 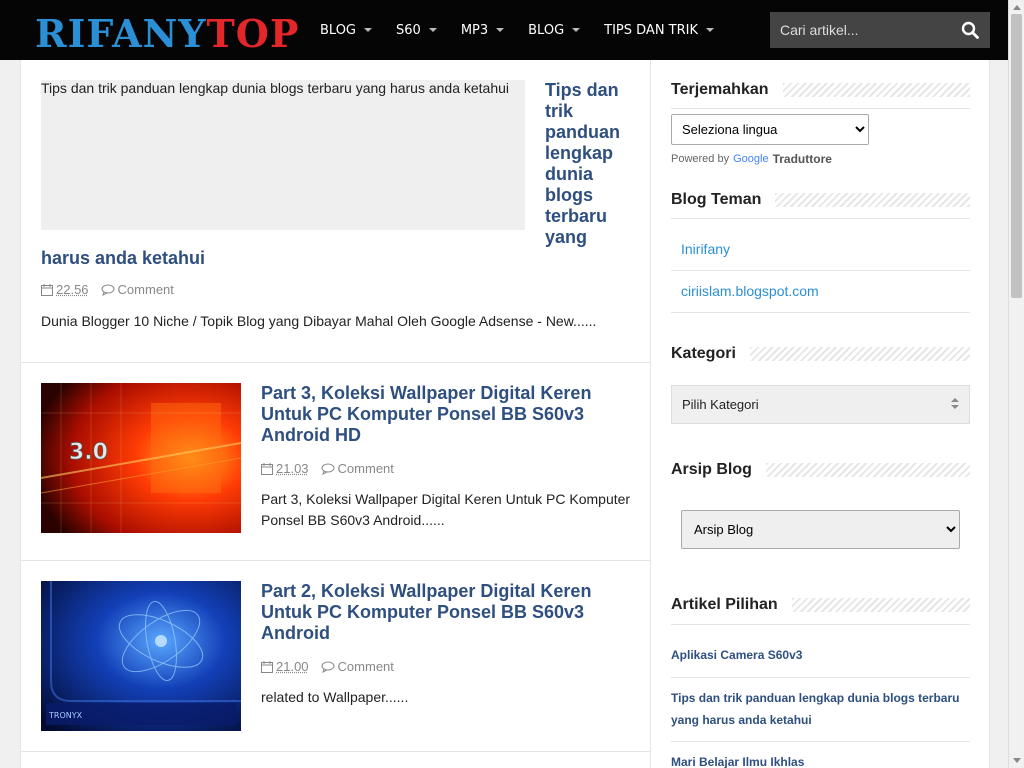 I want to click on logo-text-top: TOP, so click(x=253, y=33).